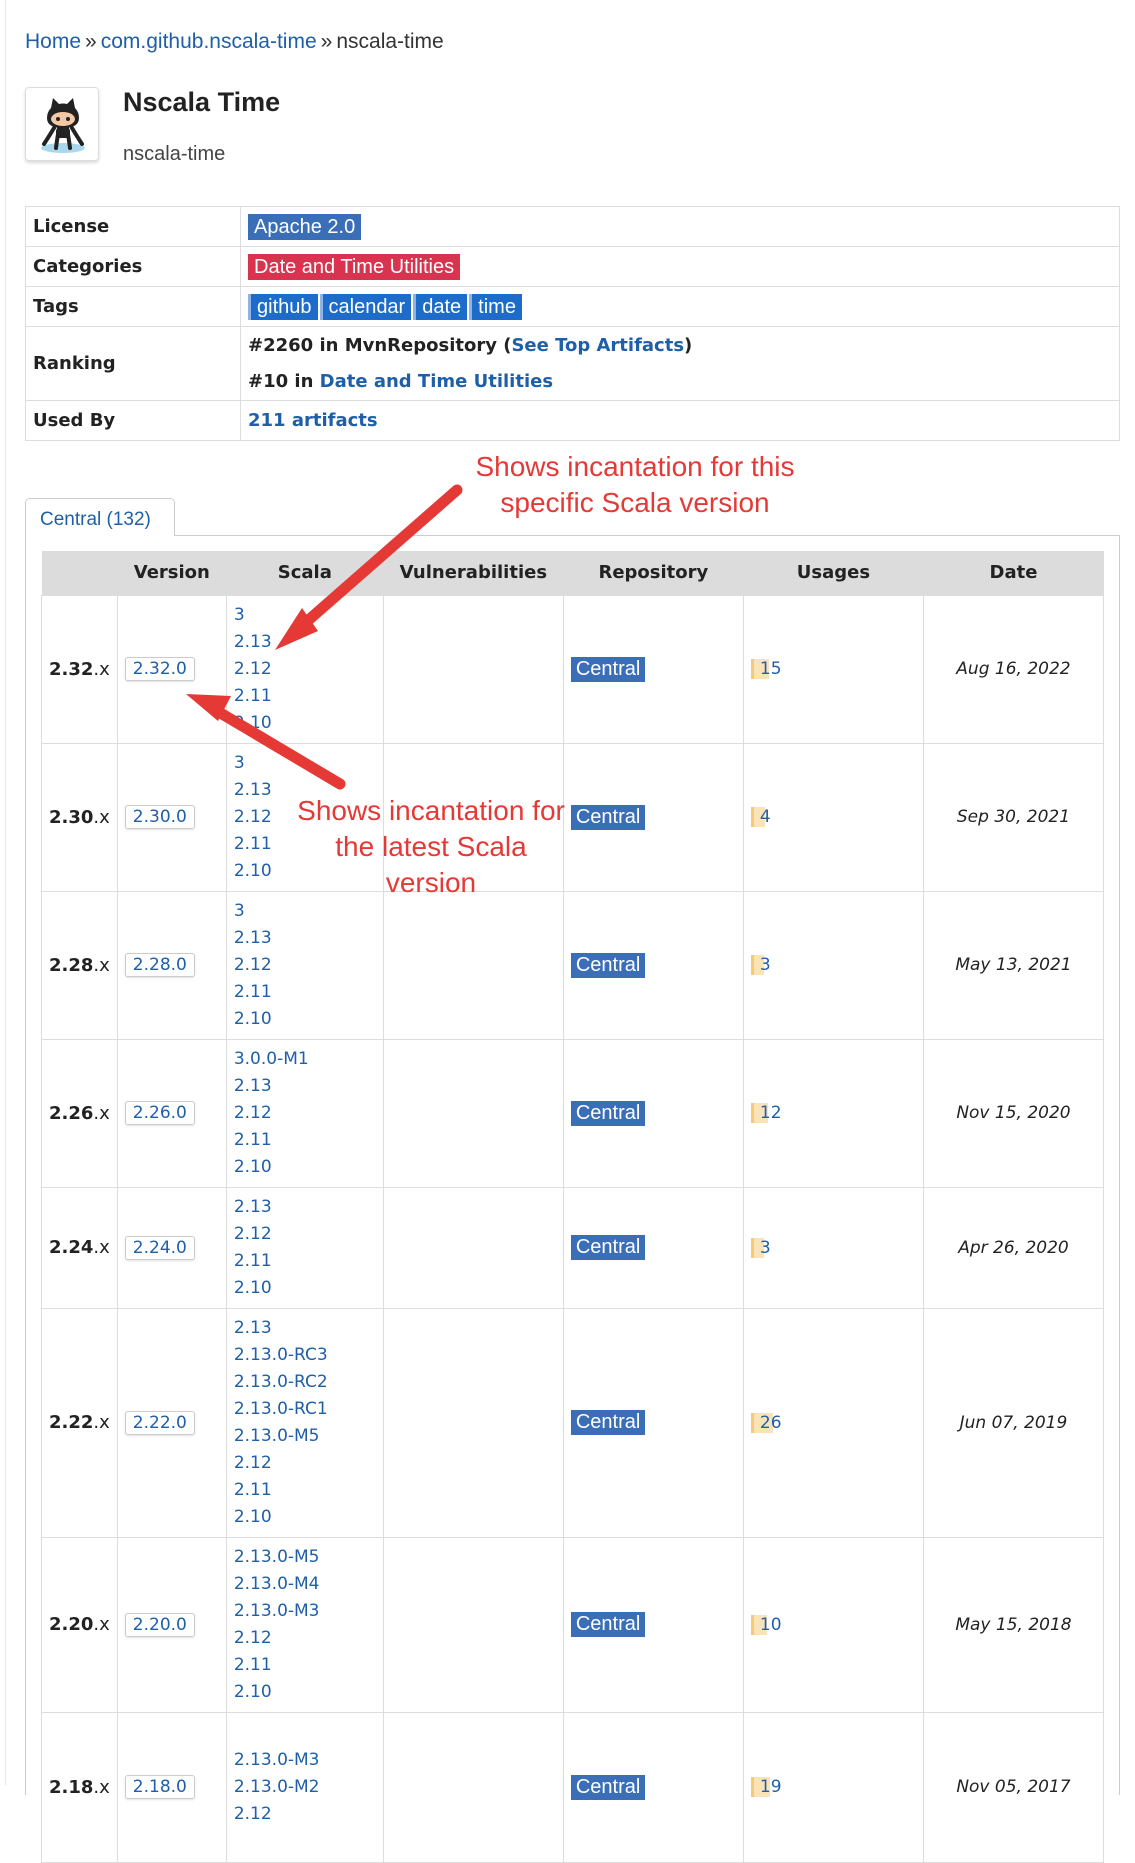  What do you see at coordinates (305, 1814) in the screenshot?
I see `scala-version-link: 2.12` at bounding box center [305, 1814].